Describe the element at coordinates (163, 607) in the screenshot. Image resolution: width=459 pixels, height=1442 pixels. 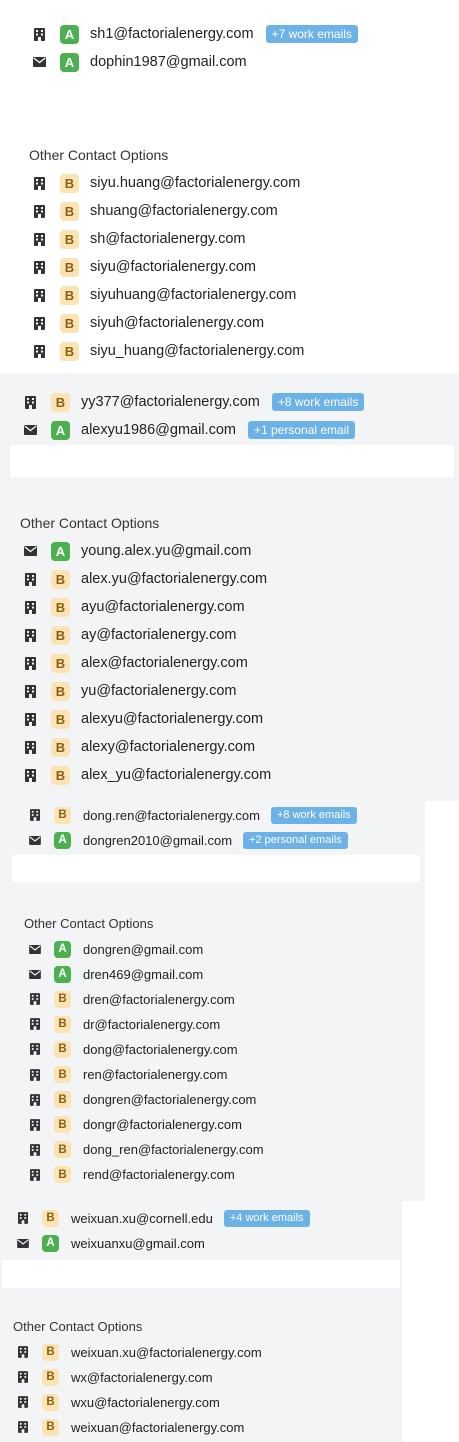
I see `email-address: ayu@factorialenergy.com` at that location.